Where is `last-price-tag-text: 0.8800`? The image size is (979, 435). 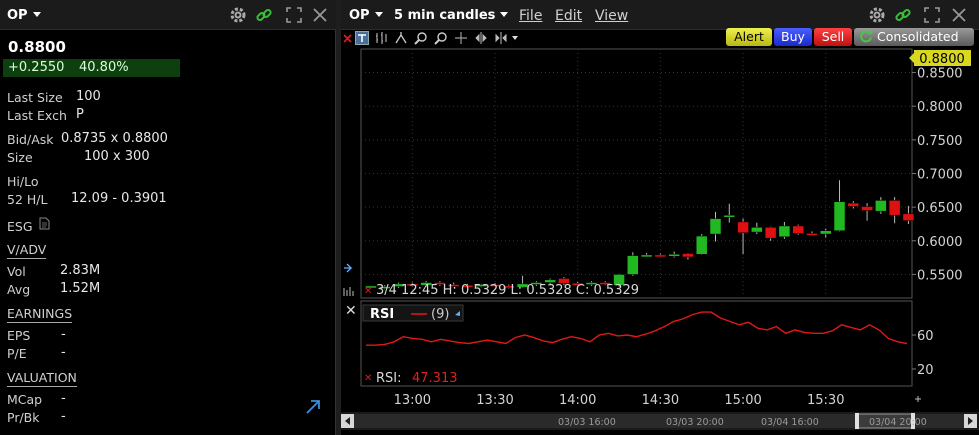 last-price-tag-text: 0.8800 is located at coordinates (942, 59).